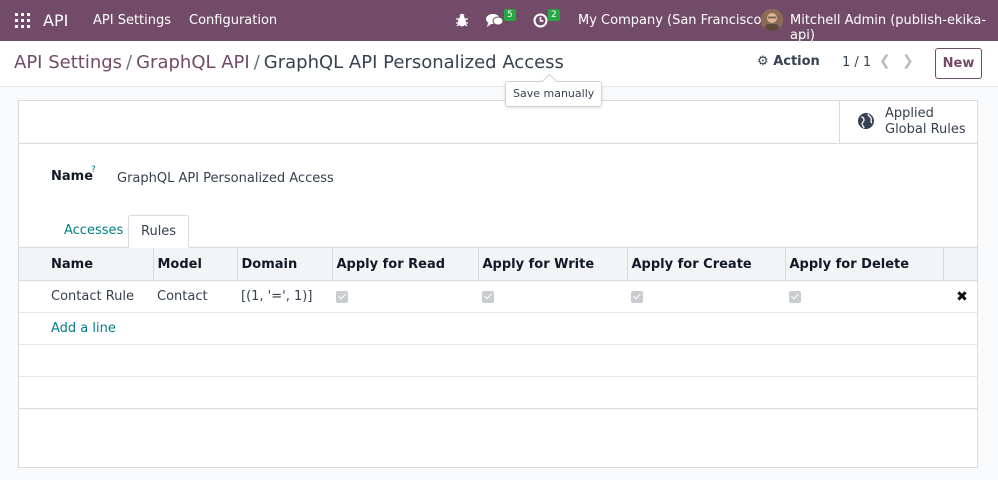 This screenshot has width=998, height=480. What do you see at coordinates (132, 20) in the screenshot?
I see `menu-api-settings: API Settings` at bounding box center [132, 20].